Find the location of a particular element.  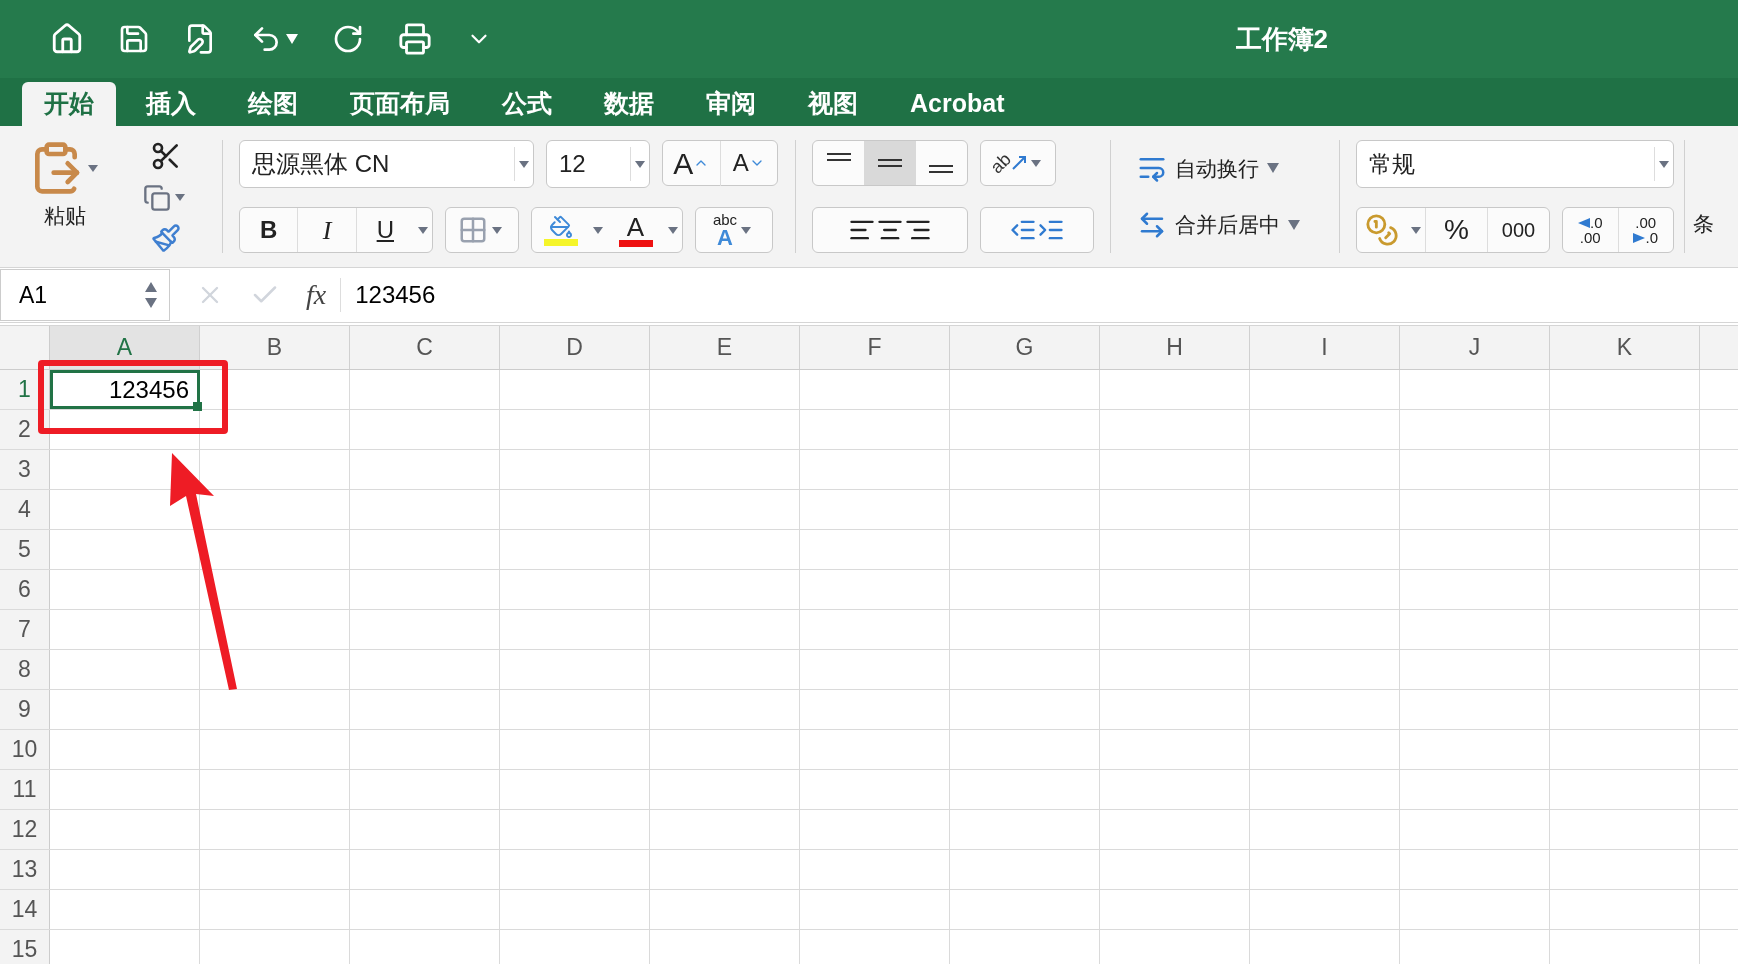

insert-function-button: fx is located at coordinates (316, 295).